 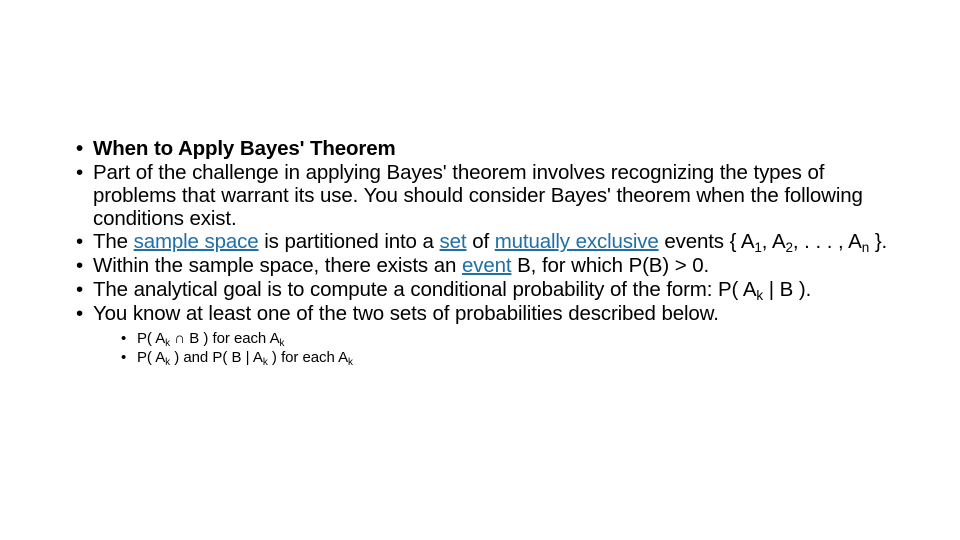 What do you see at coordinates (610, 266) in the screenshot?
I see `text-segment: B, for which P(B) > 0.` at bounding box center [610, 266].